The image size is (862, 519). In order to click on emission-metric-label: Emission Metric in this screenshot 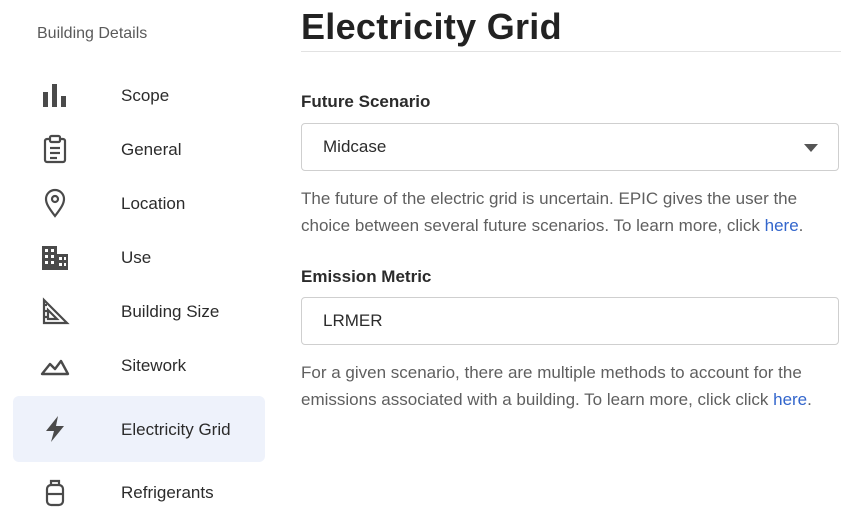, I will do `click(366, 276)`.